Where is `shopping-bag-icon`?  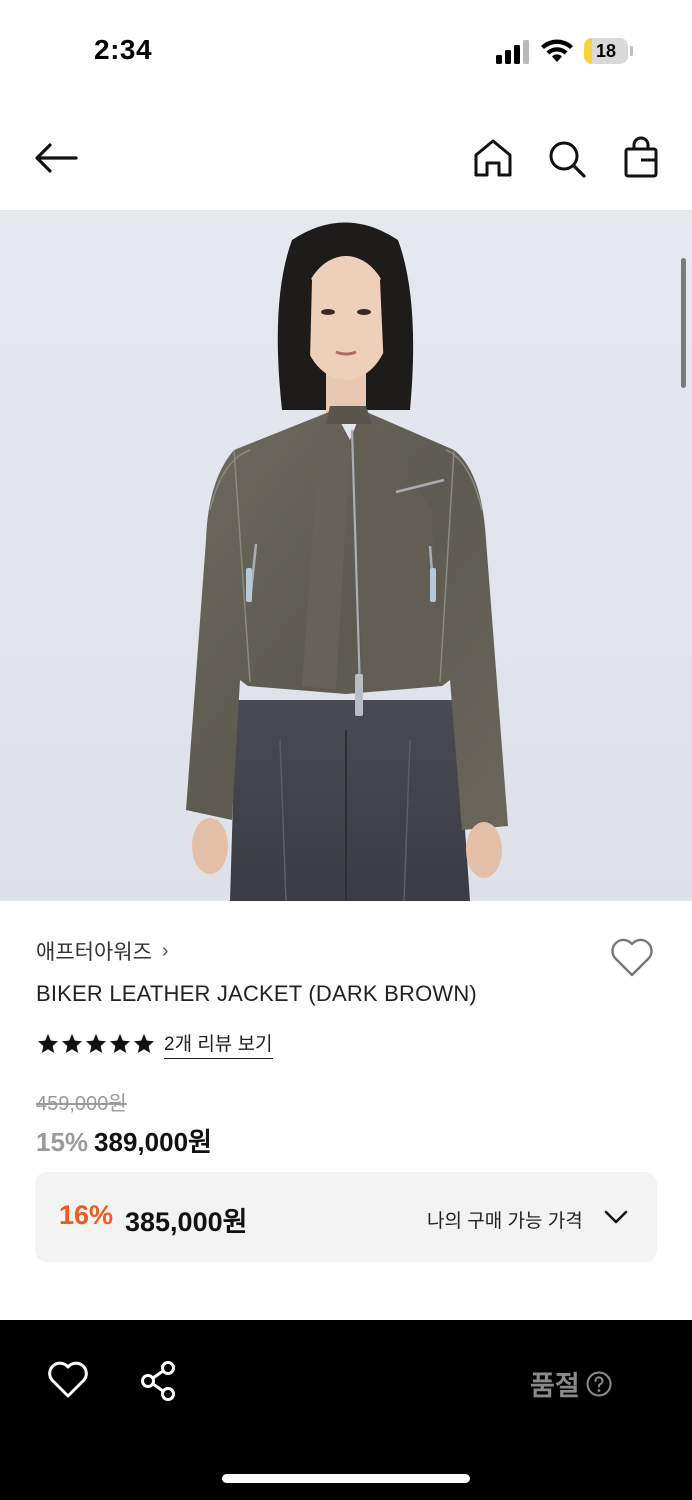
shopping-bag-icon is located at coordinates (641, 157).